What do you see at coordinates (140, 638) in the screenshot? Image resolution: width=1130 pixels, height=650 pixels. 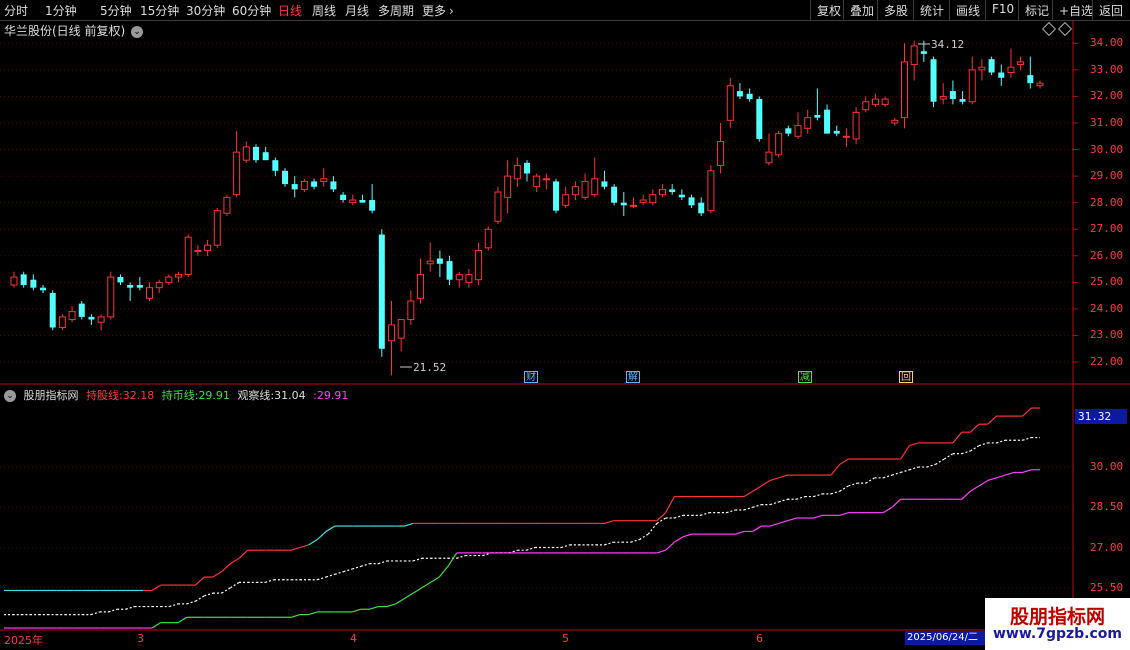 I see `date-label-mar: 3` at bounding box center [140, 638].